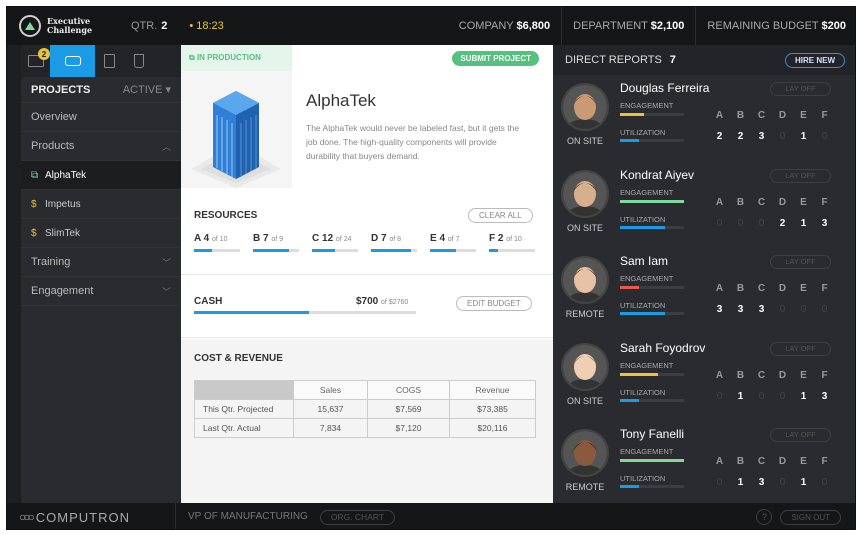  What do you see at coordinates (408, 428) in the screenshot?
I see `table-cell: $7,120` at bounding box center [408, 428].